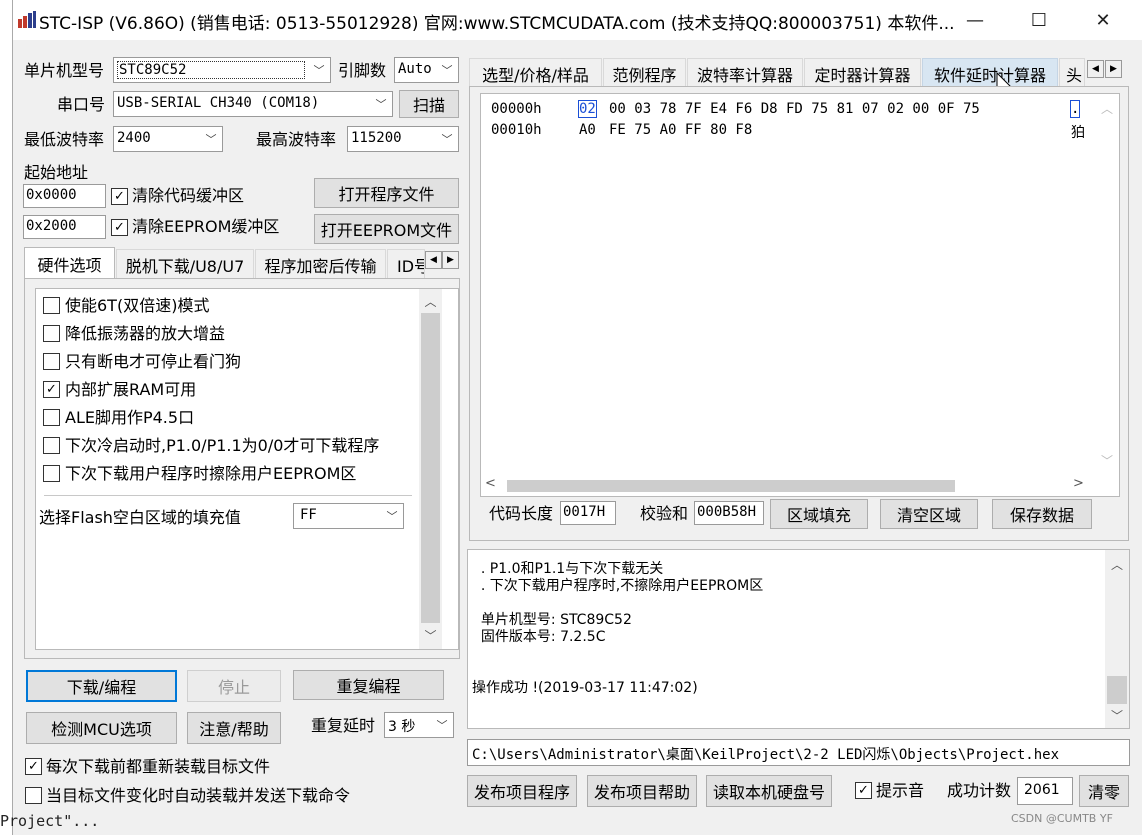 The image size is (1142, 835). I want to click on close-button: ✕, so click(1103, 20).